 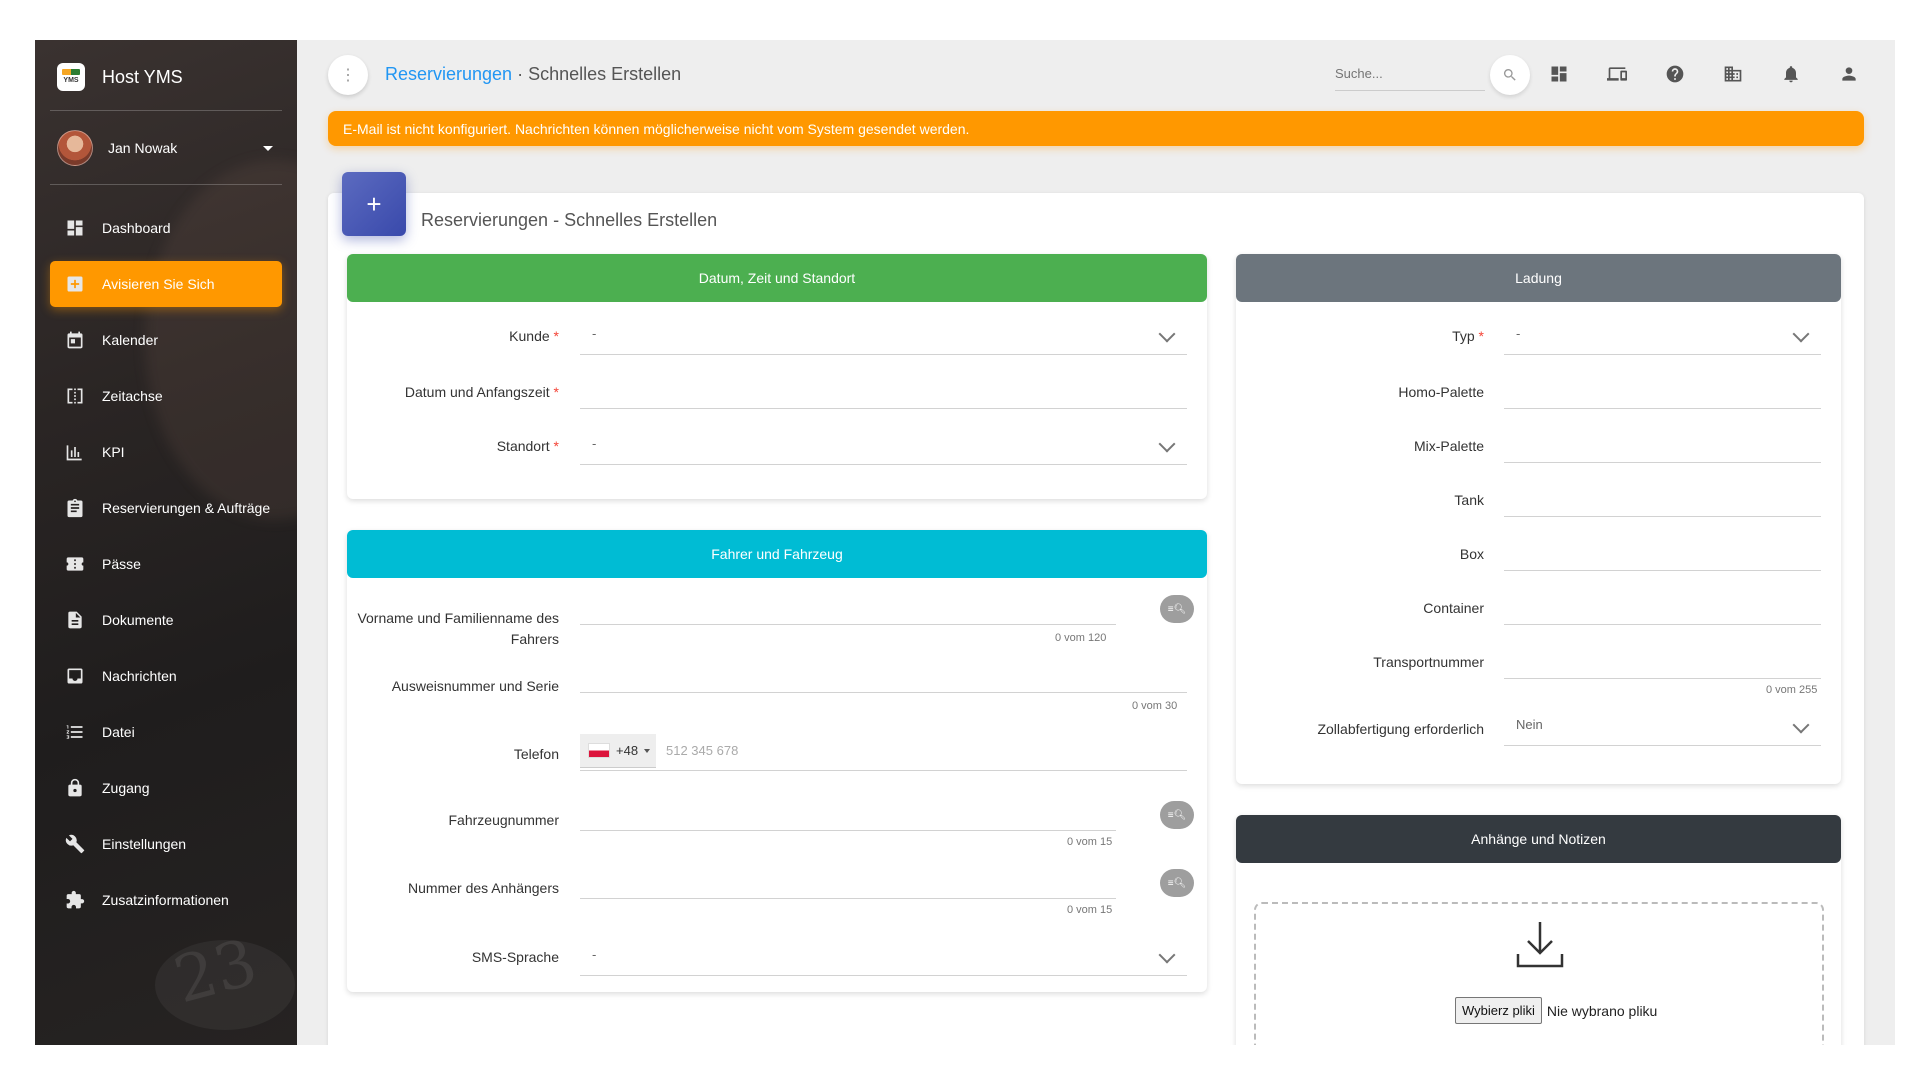 I want to click on field-label: Standort *, so click(x=527, y=446).